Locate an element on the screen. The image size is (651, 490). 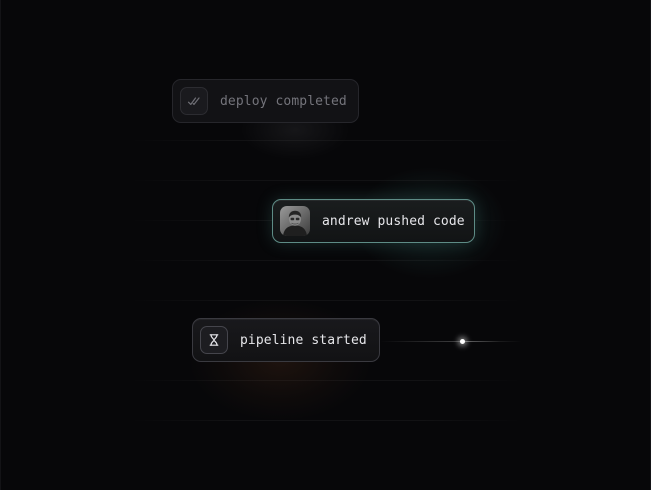
event-label: pipeline started is located at coordinates (303, 340).